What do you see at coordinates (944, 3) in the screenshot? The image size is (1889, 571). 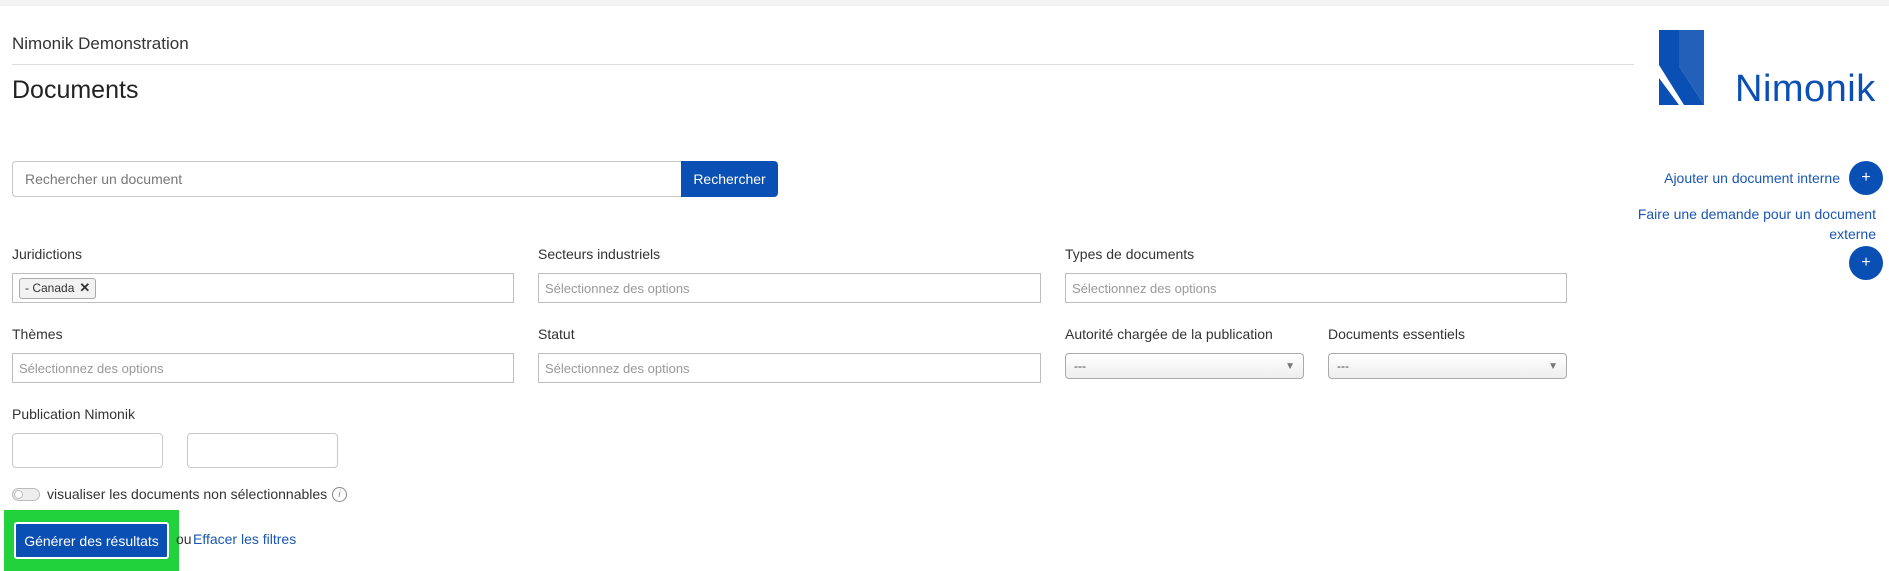 I see `top-bar` at bounding box center [944, 3].